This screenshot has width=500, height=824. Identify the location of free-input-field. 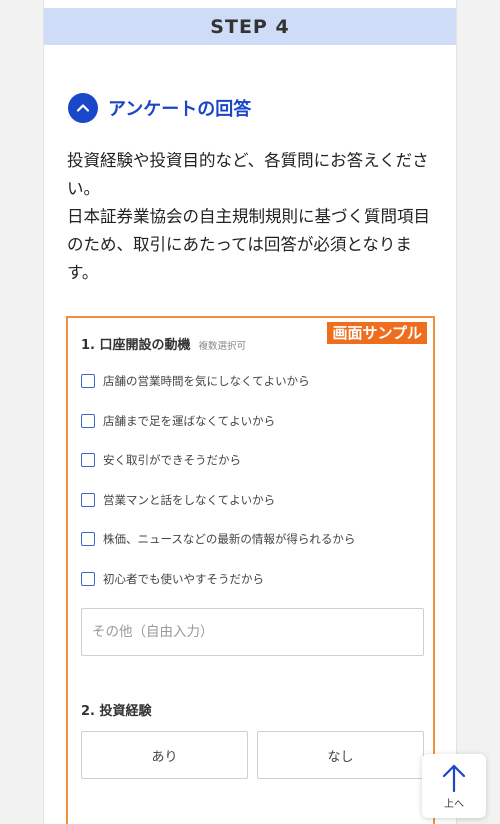
(252, 632).